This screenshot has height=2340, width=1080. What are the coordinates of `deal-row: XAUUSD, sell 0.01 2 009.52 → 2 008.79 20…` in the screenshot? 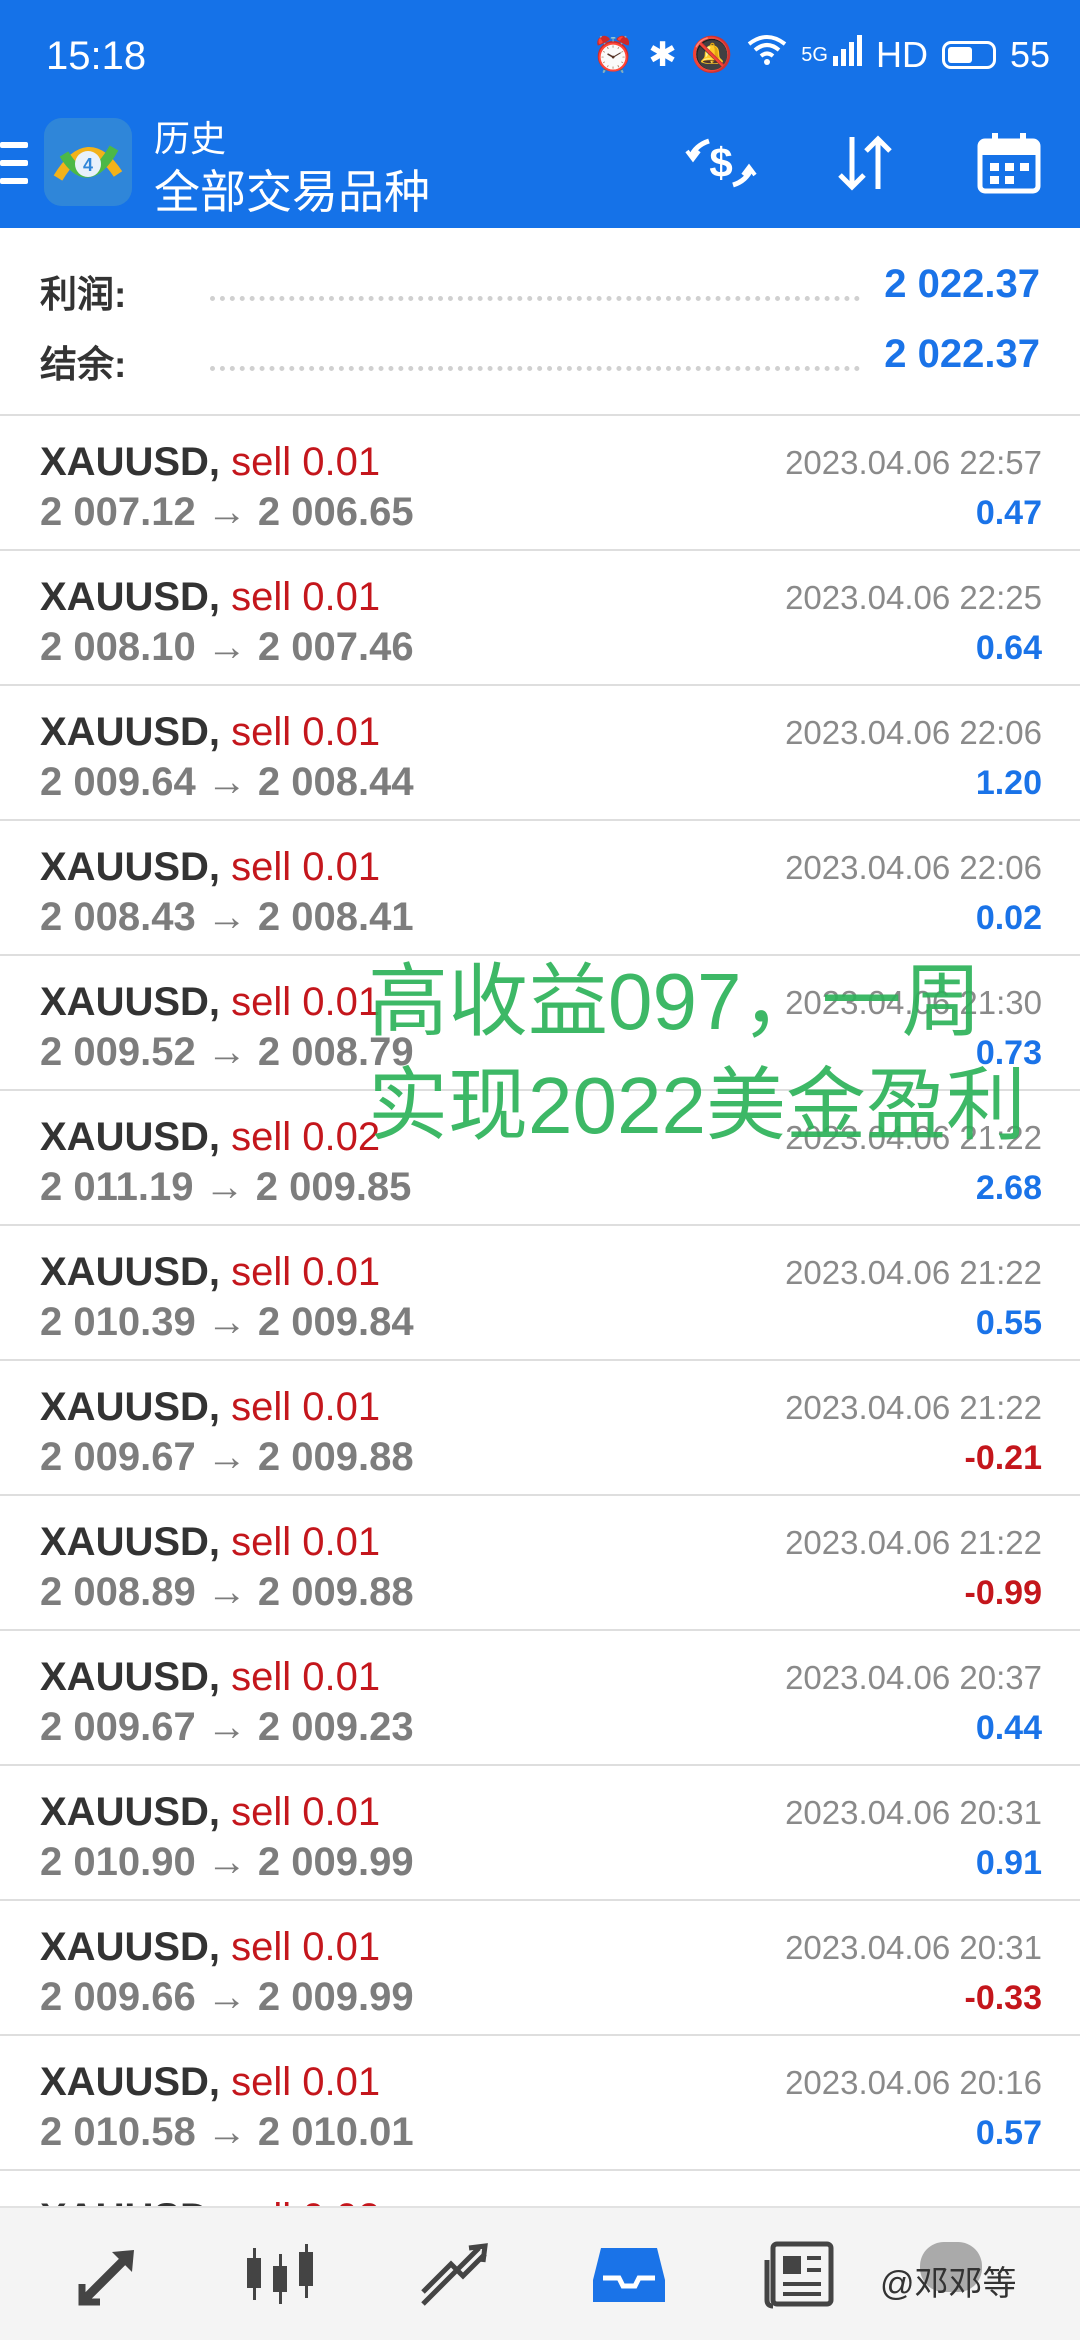 It's located at (540, 1023).